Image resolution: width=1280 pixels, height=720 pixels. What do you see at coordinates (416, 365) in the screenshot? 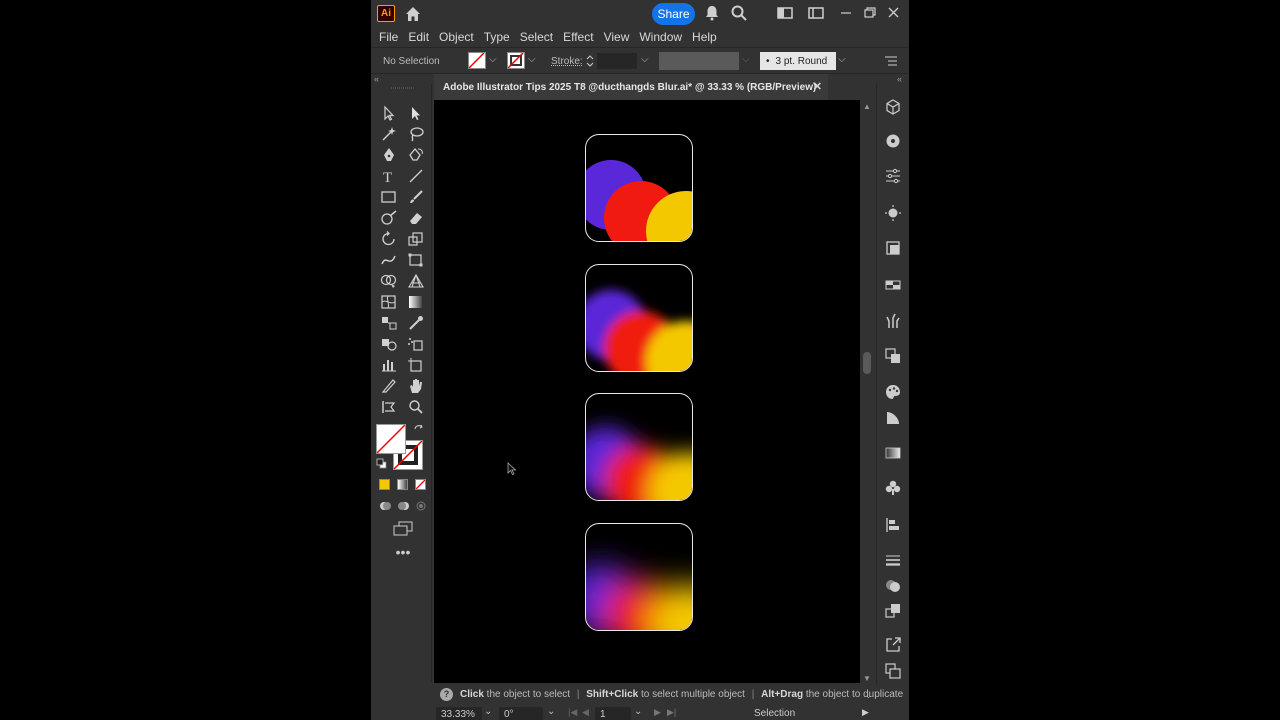
I see `artboard-tool-icon` at bounding box center [416, 365].